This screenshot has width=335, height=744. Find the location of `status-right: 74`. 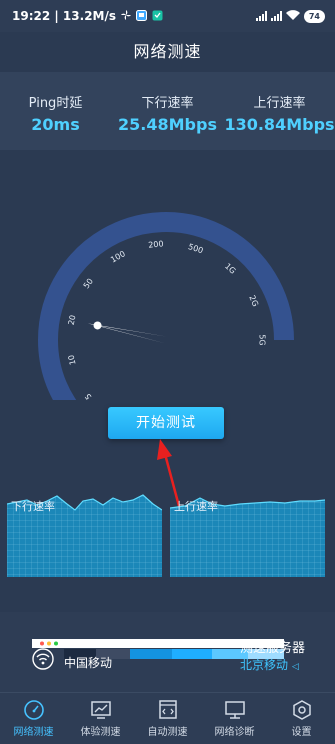

status-right: 74 is located at coordinates (290, 16).